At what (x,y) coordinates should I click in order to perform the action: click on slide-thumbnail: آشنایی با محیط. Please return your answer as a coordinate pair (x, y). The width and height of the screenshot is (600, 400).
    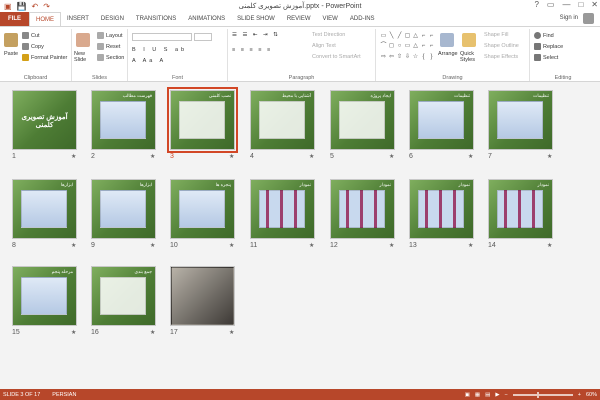
    Looking at the image, I should click on (282, 120).